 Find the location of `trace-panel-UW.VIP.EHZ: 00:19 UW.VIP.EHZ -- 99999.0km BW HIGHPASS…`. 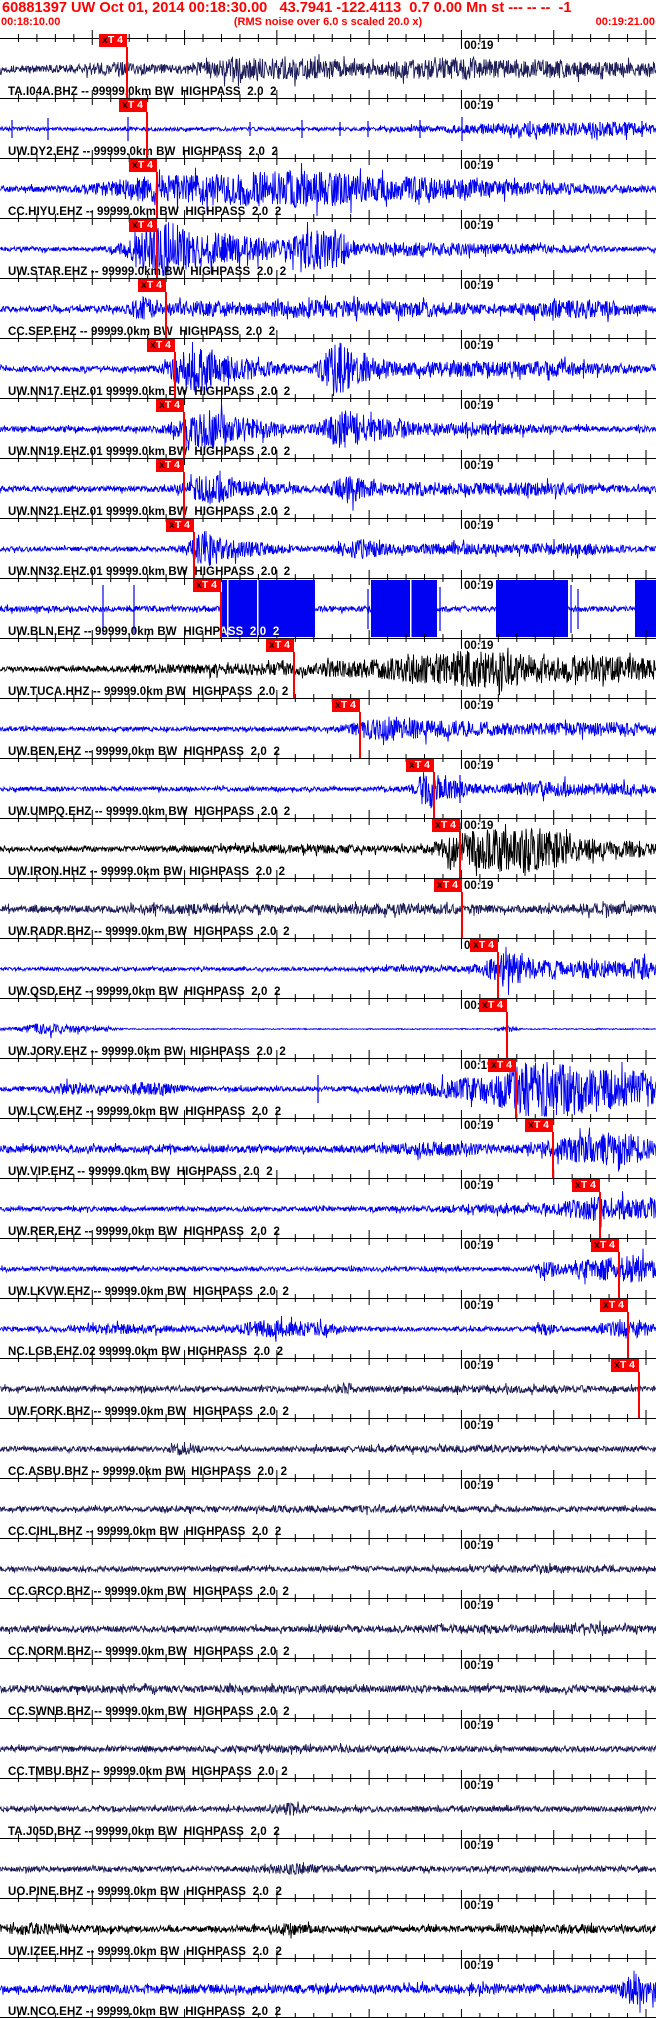

trace-panel-UW.VIP.EHZ: 00:19 UW.VIP.EHZ -- 99999.0km BW HIGHPASS… is located at coordinates (328, 1144).